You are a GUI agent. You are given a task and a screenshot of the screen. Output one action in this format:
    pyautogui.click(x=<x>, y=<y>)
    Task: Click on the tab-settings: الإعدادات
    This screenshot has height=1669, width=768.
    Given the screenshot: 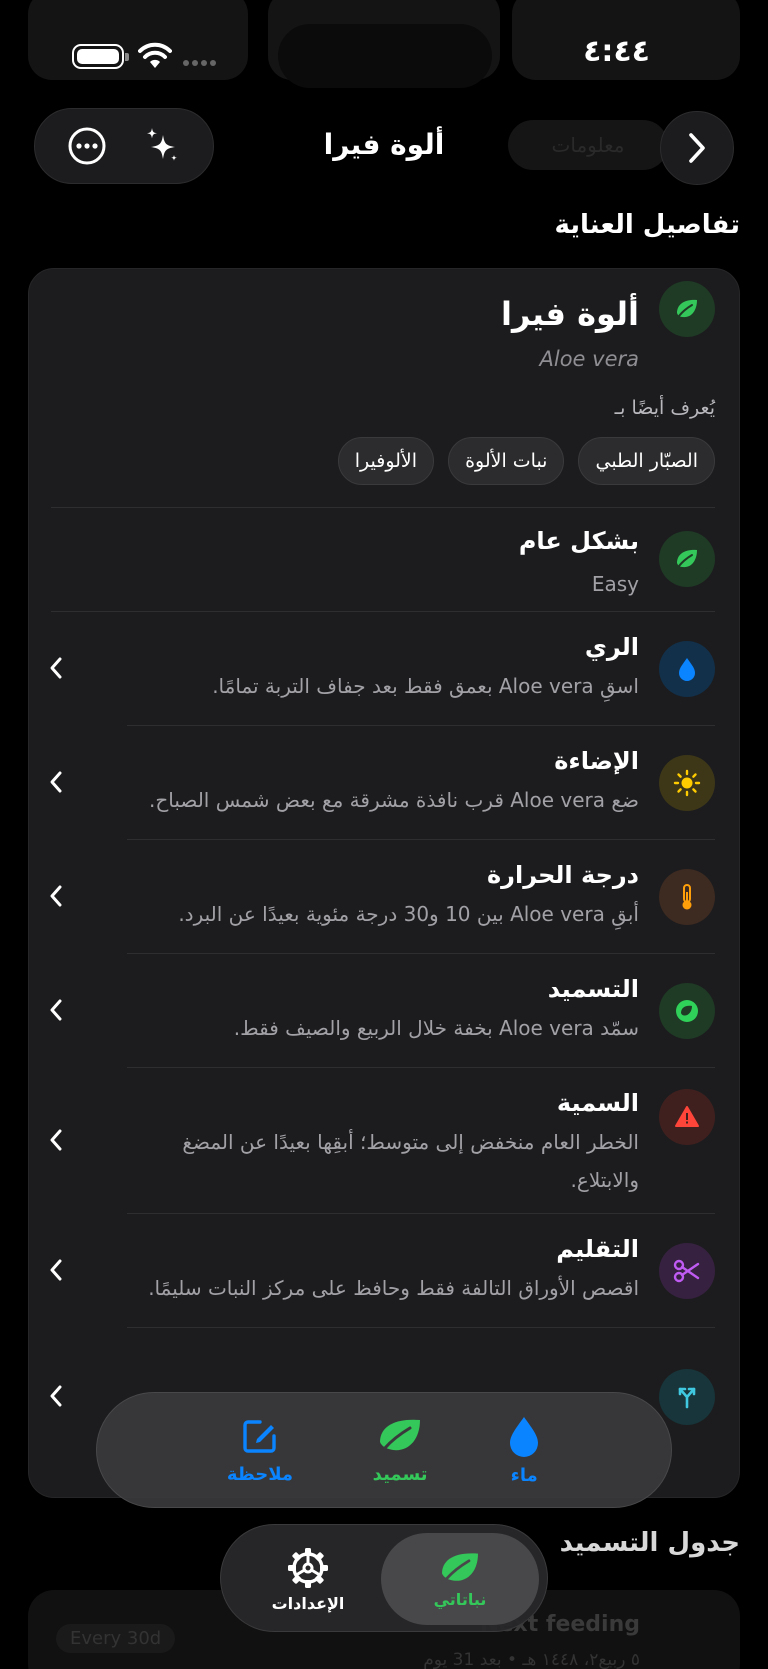 What is the action you would take?
    pyautogui.click(x=308, y=1579)
    